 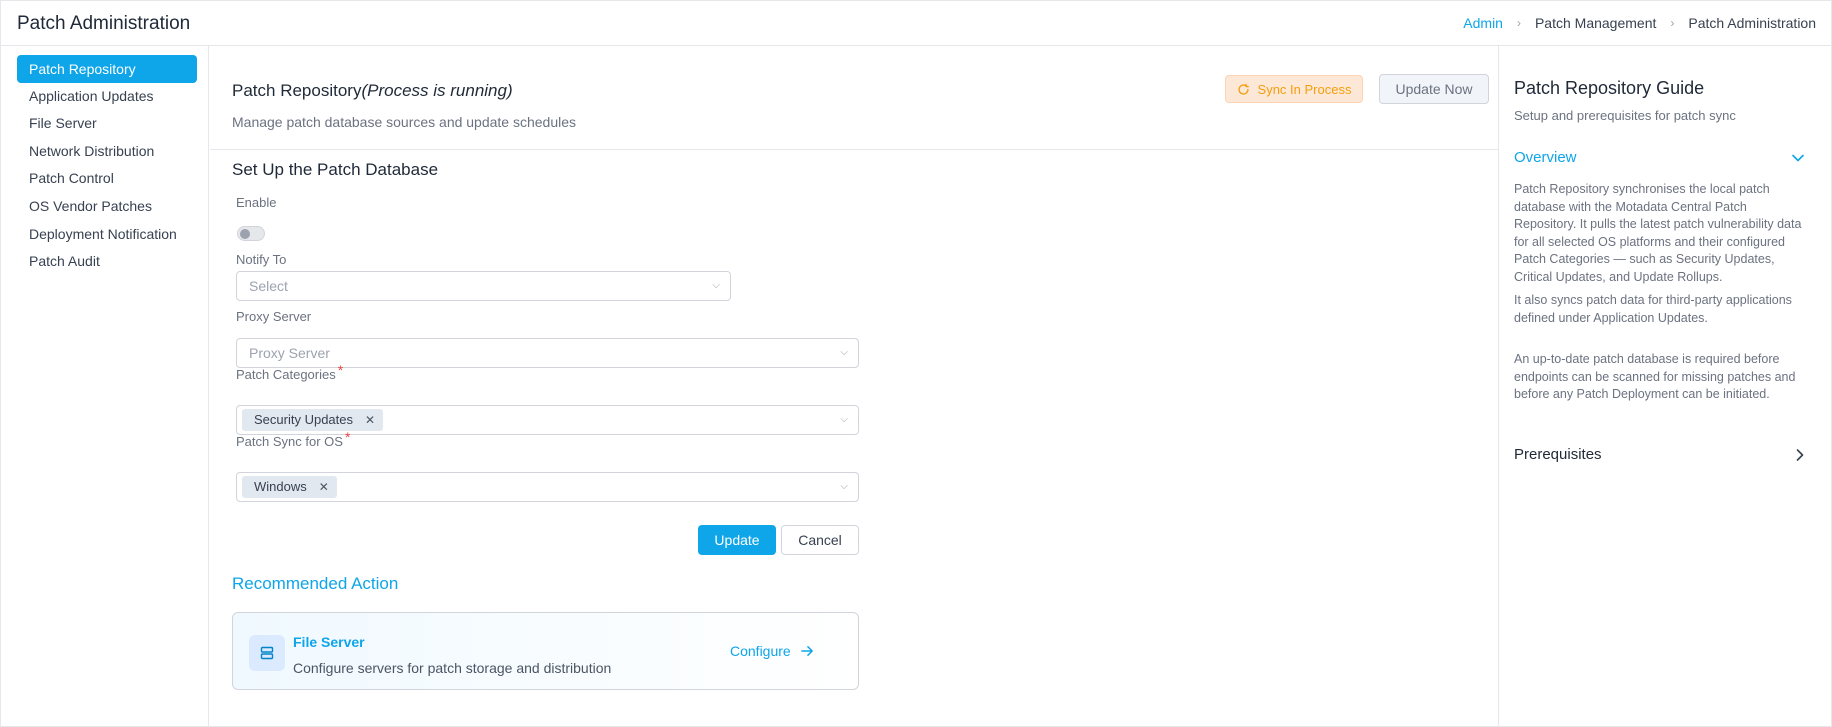 I want to click on refresh-icon, so click(x=1243, y=89).